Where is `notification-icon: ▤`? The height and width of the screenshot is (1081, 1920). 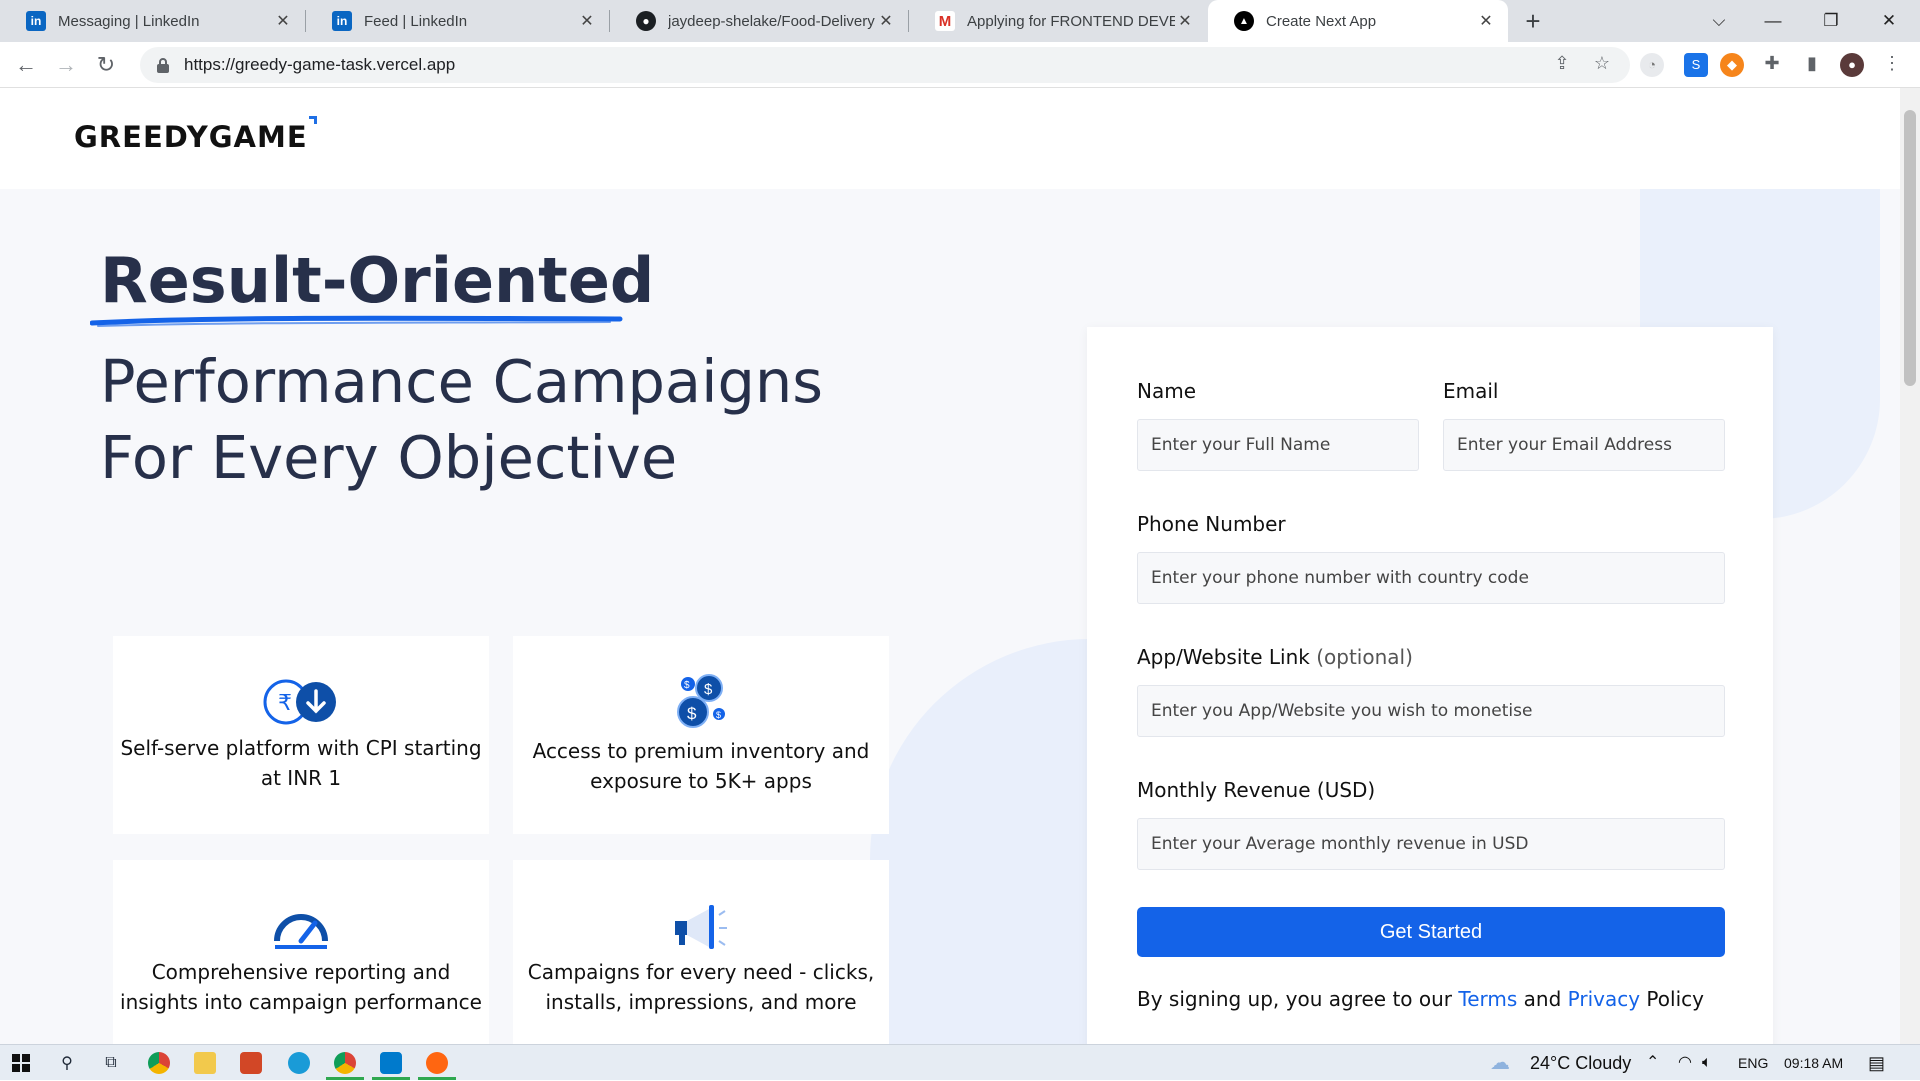 notification-icon: ▤ is located at coordinates (1876, 1063).